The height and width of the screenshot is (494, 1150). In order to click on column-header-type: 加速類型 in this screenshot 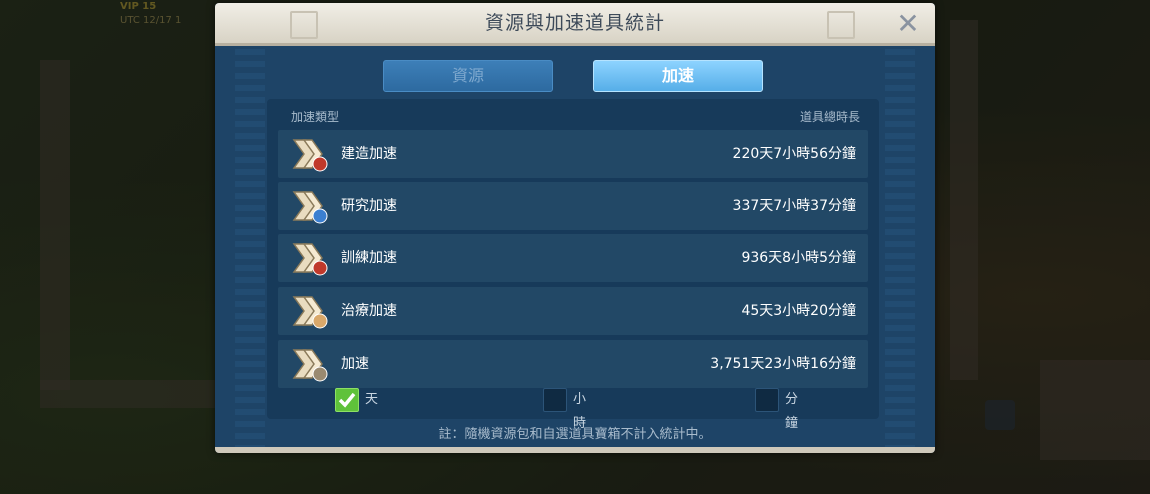, I will do `click(315, 117)`.